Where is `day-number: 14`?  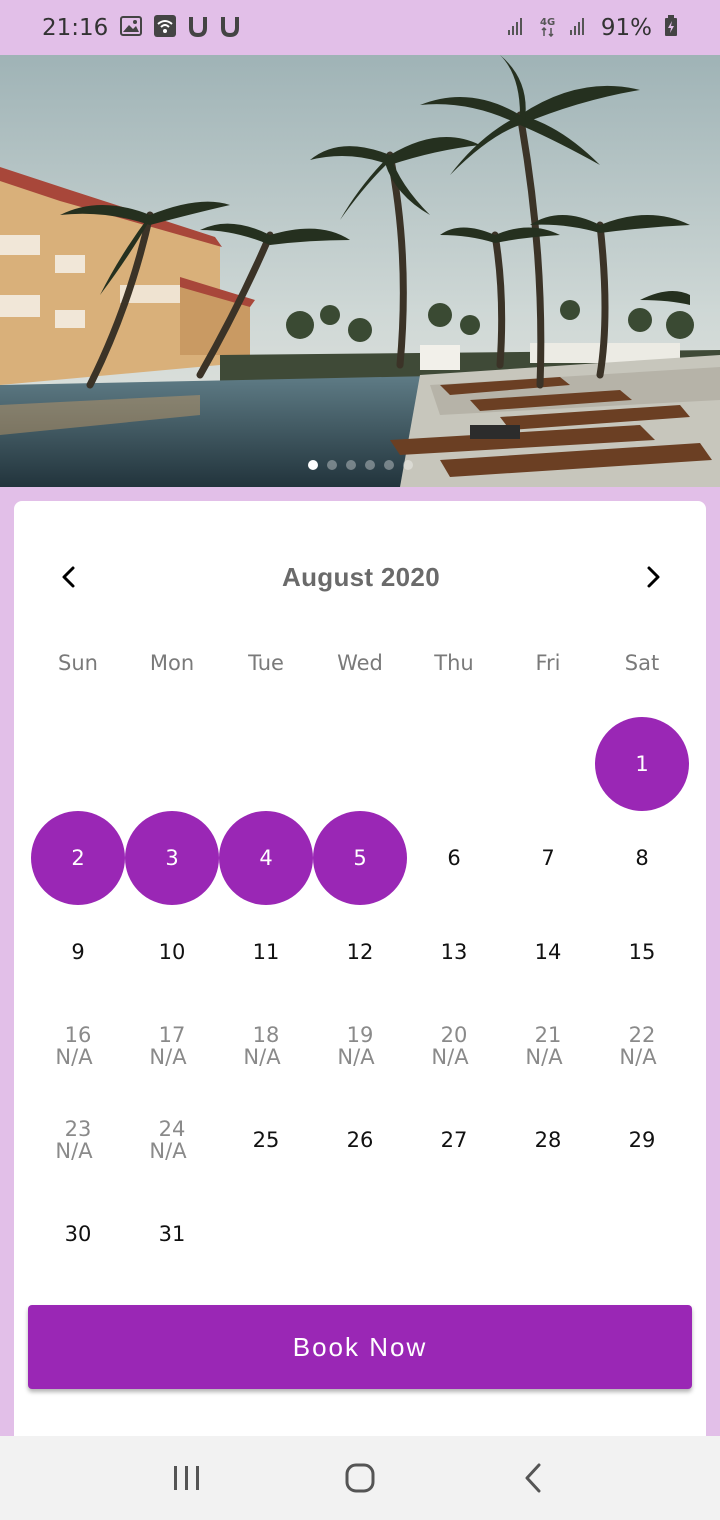
day-number: 14 is located at coordinates (548, 952).